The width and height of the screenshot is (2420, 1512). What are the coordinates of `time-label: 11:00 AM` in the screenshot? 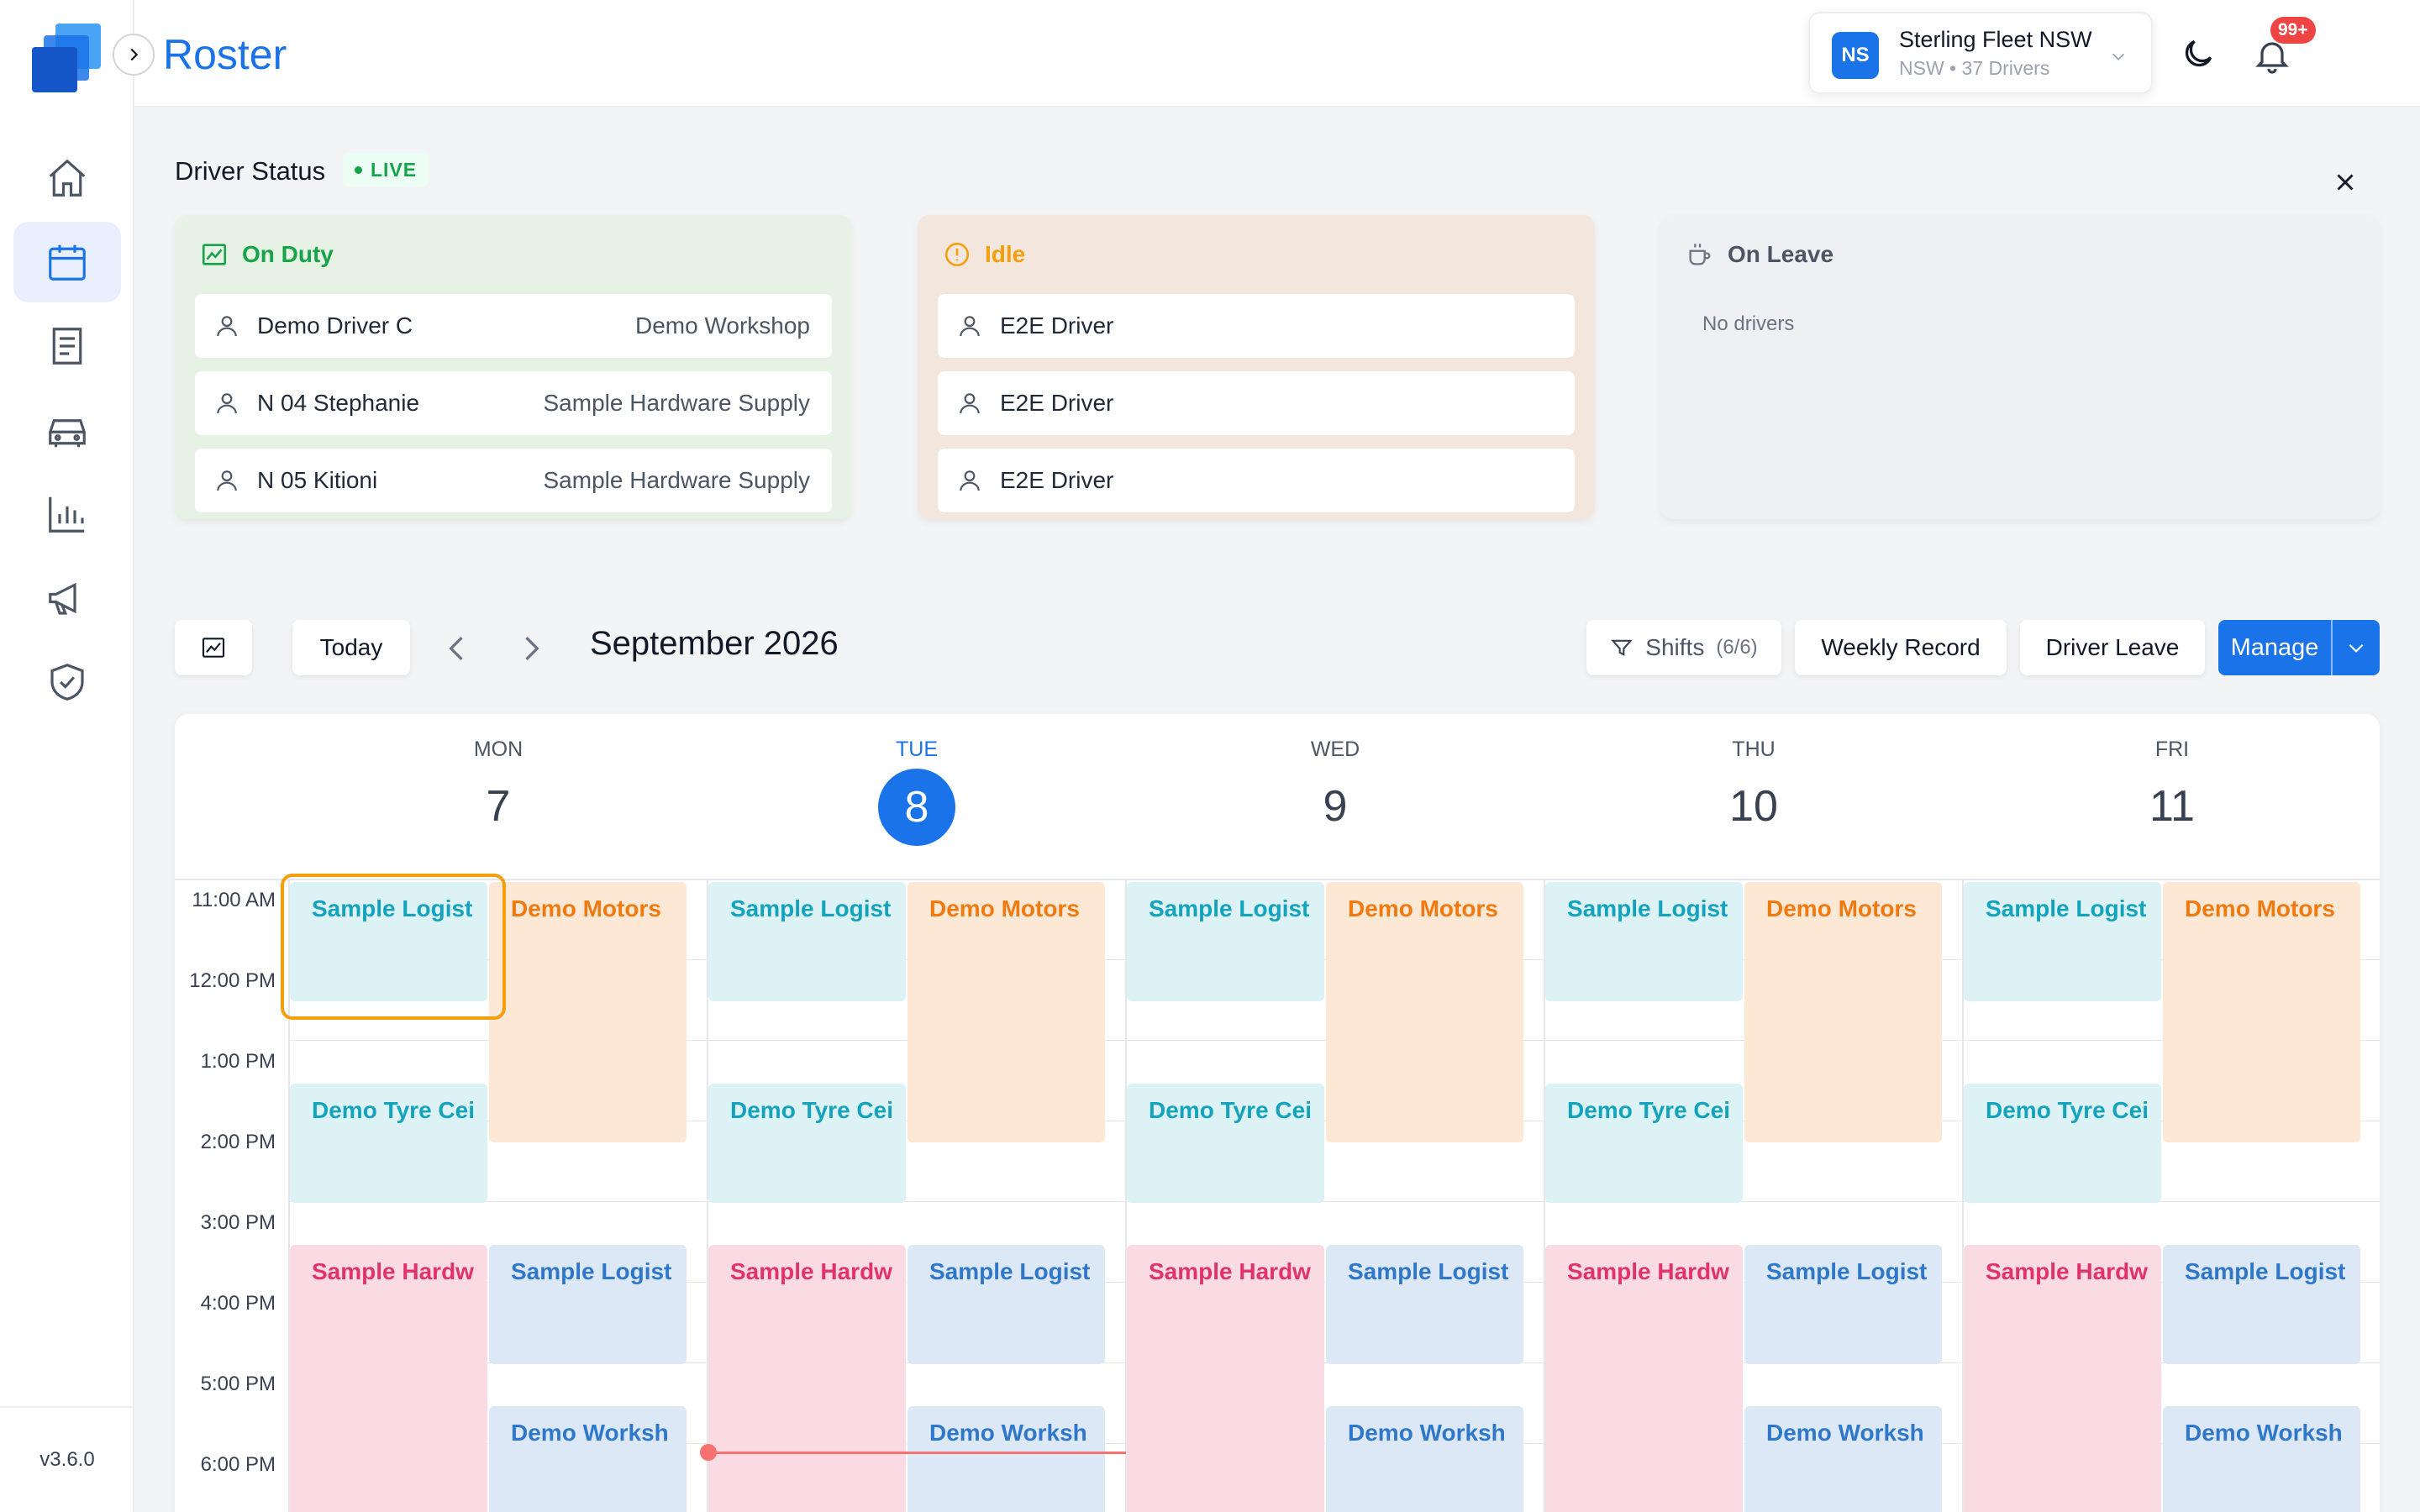 It's located at (234, 900).